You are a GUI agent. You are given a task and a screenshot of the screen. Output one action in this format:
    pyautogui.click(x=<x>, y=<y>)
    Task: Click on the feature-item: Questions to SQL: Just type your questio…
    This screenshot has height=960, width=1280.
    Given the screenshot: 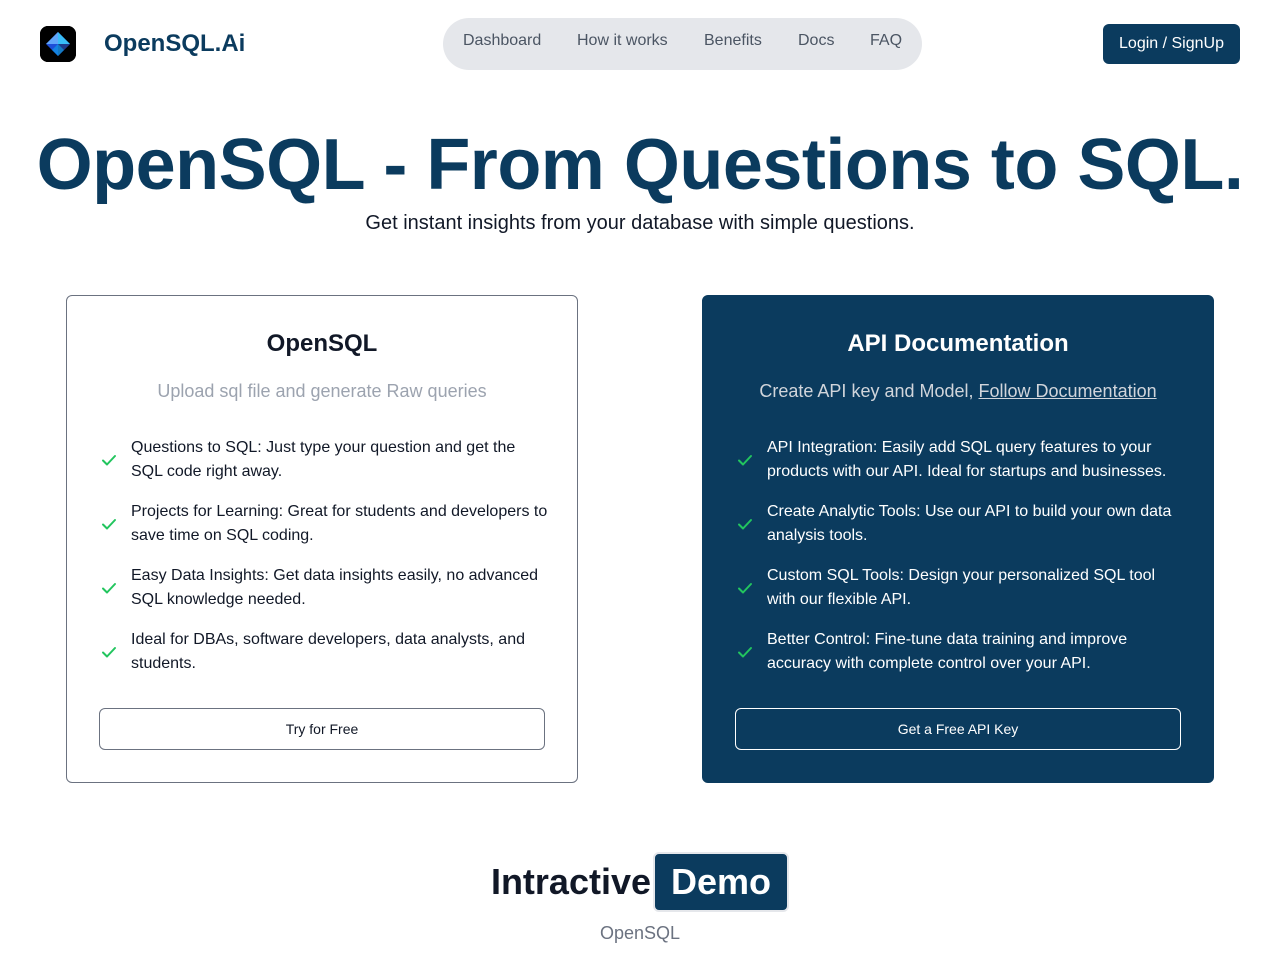 What is the action you would take?
    pyautogui.click(x=324, y=460)
    